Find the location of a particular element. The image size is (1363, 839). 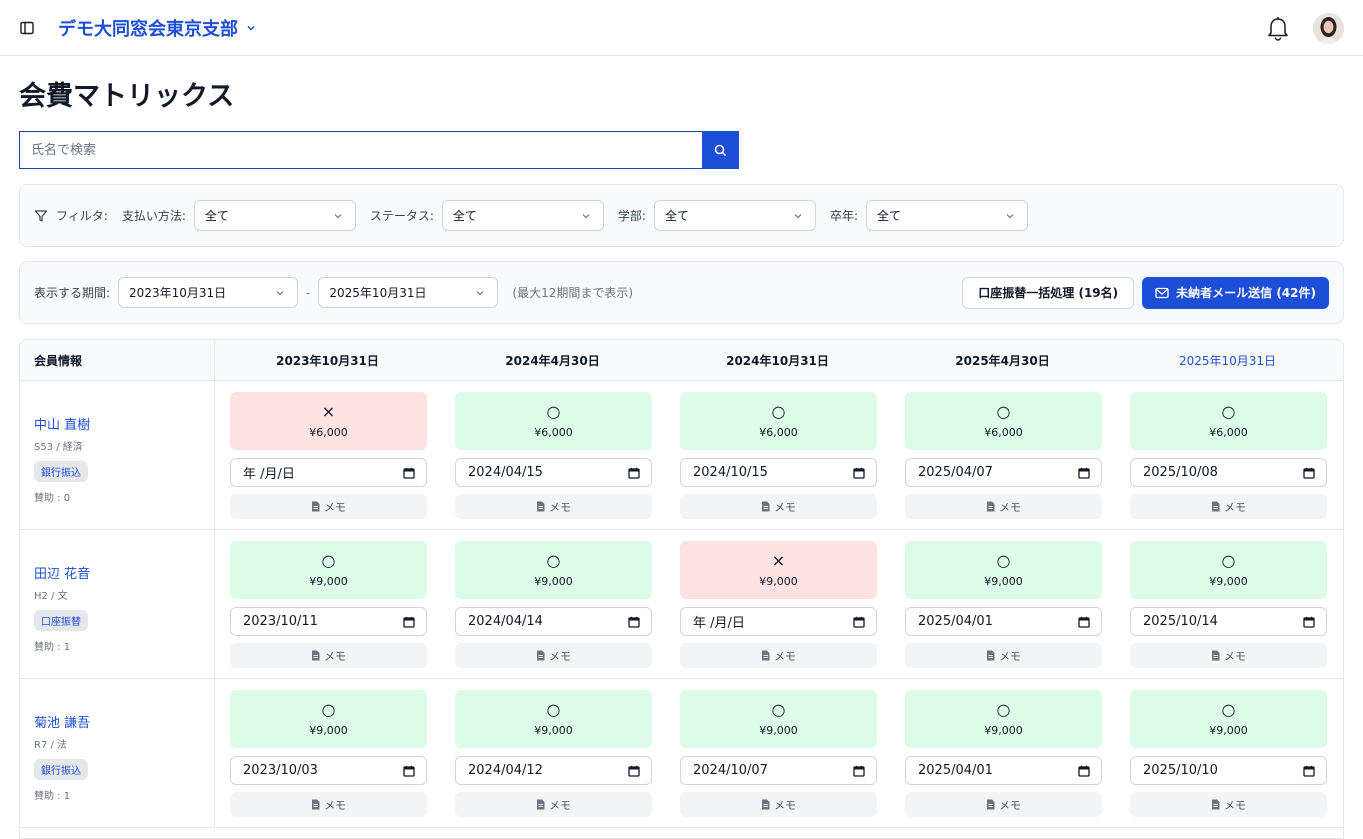

status-label: ステータス: is located at coordinates (401, 216).